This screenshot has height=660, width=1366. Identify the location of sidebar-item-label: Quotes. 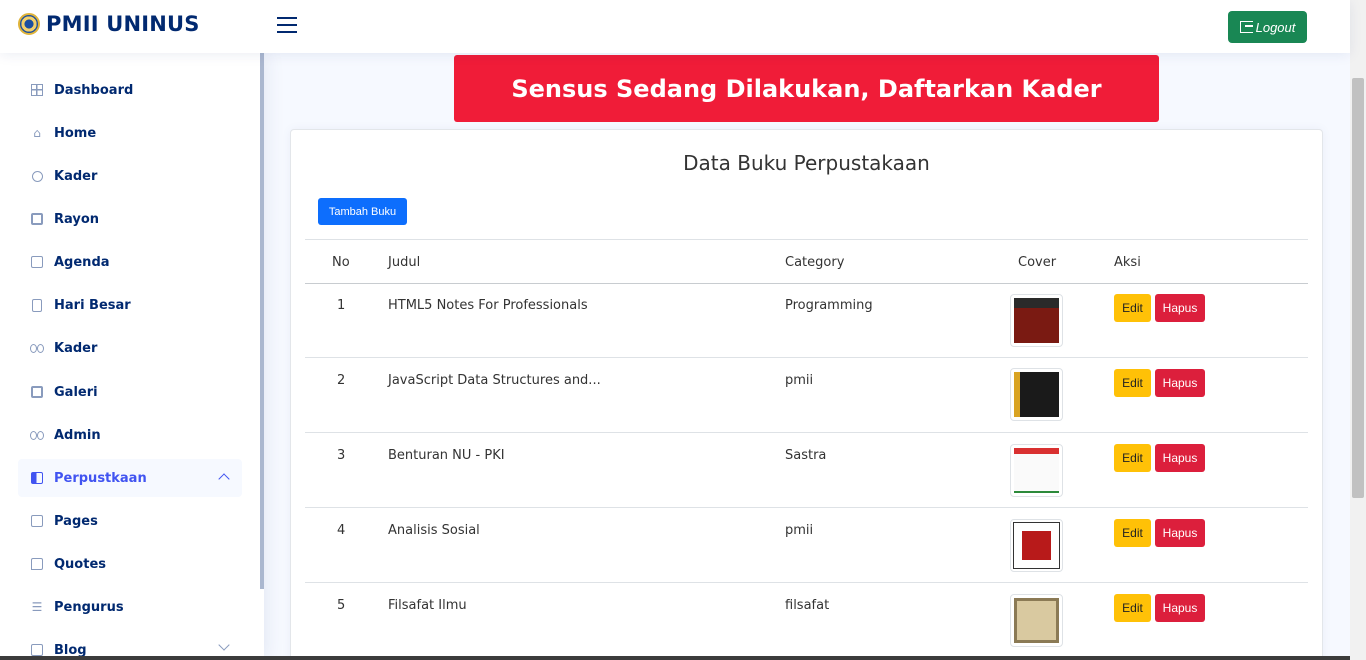
(80, 564).